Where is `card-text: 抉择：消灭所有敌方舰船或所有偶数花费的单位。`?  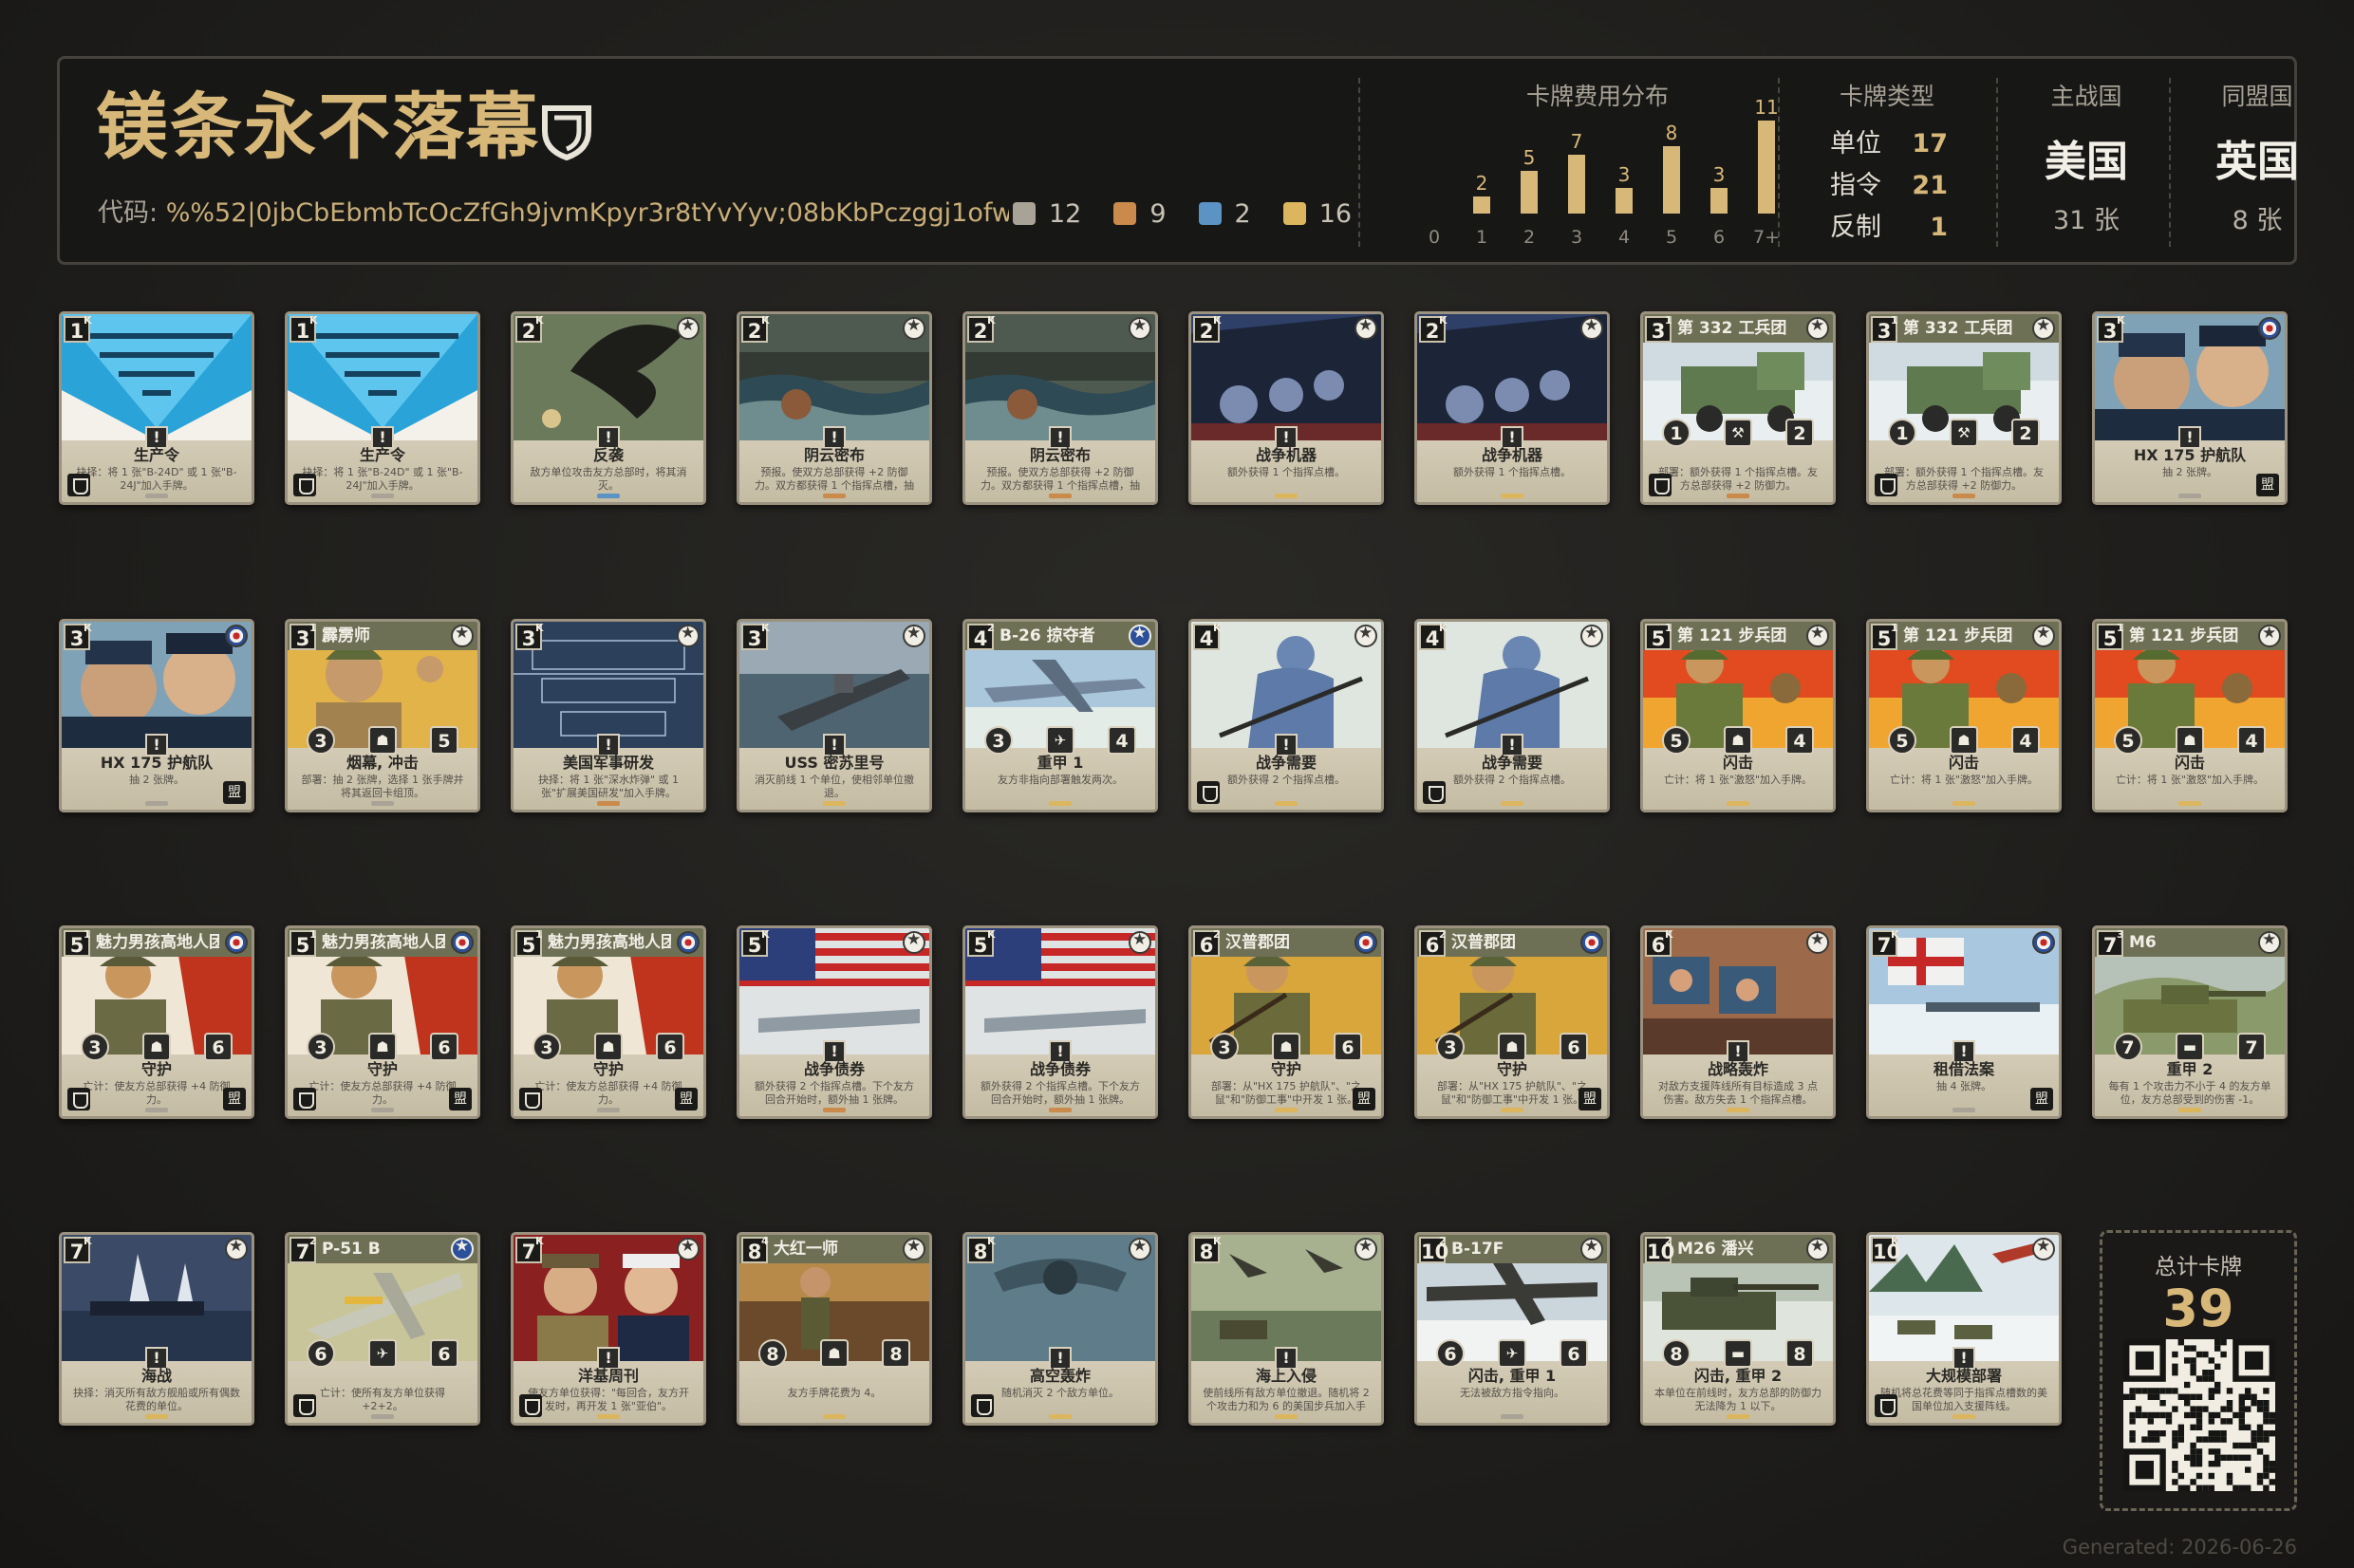 card-text: 抉择：消灭所有敌方舰船或所有偶数花费的单位。 is located at coordinates (156, 1399).